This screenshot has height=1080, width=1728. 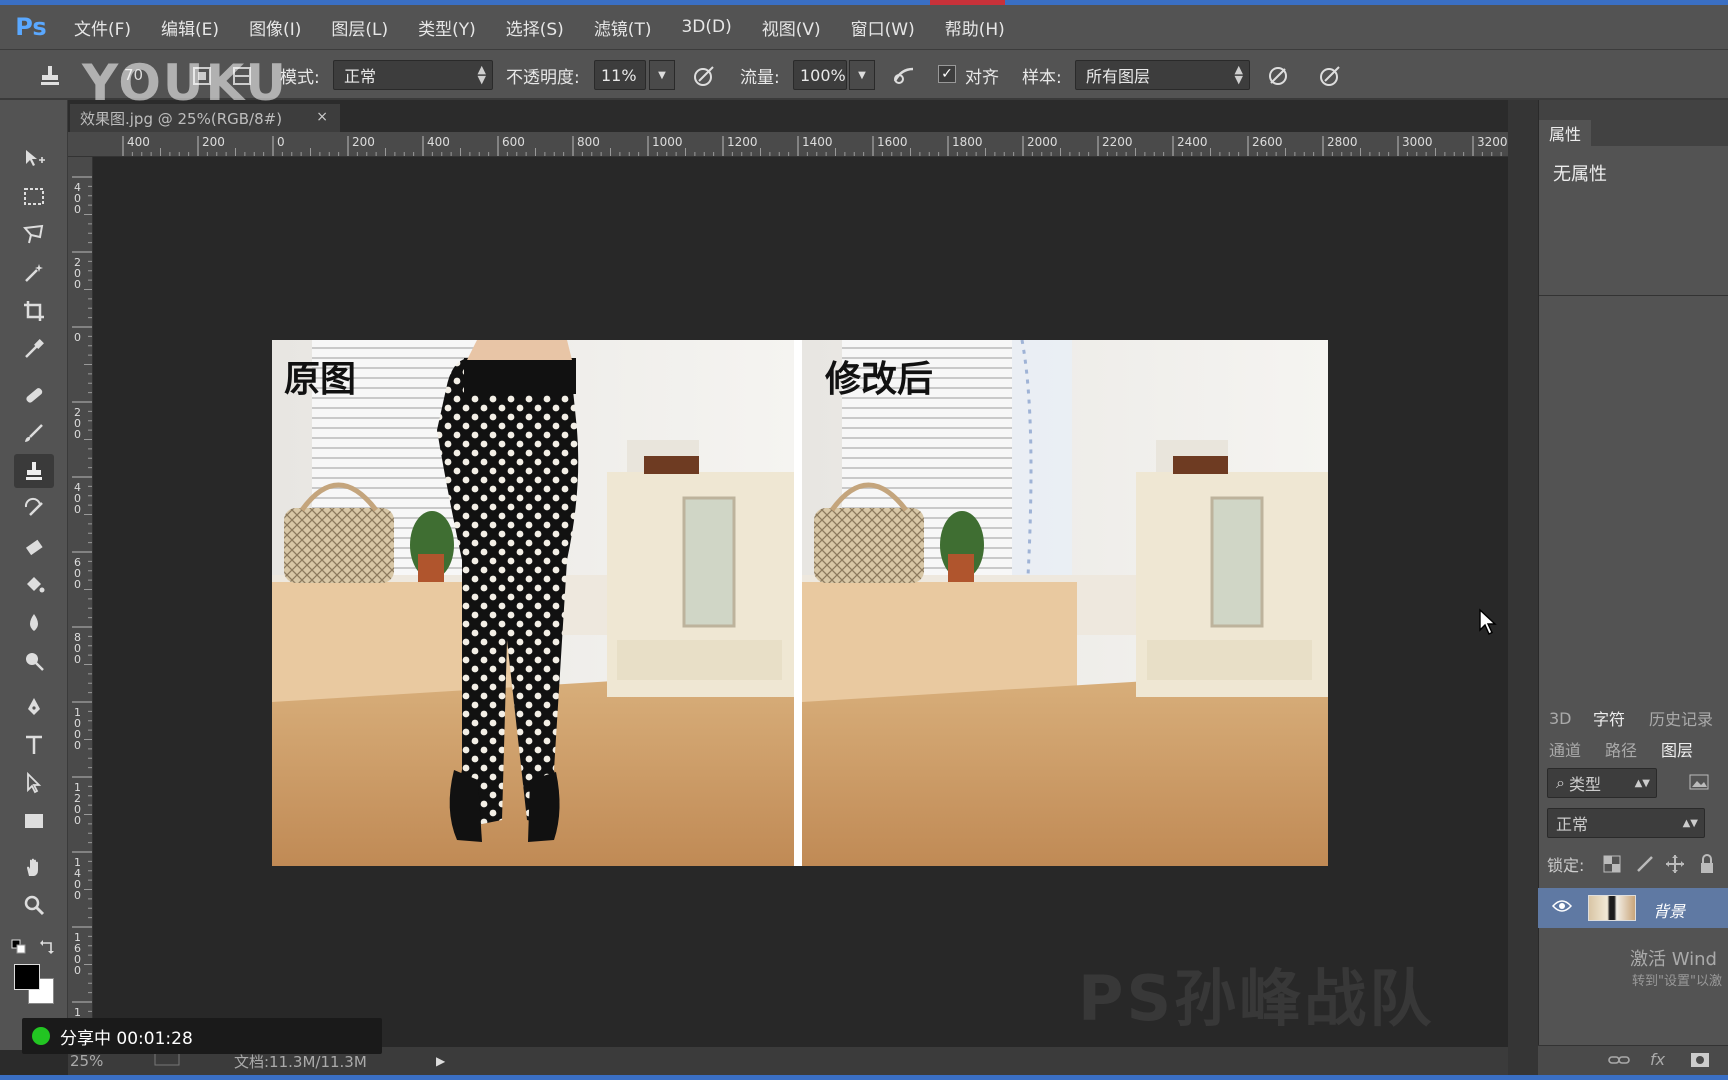 I want to click on tab-properties: 属性, so click(x=1565, y=133).